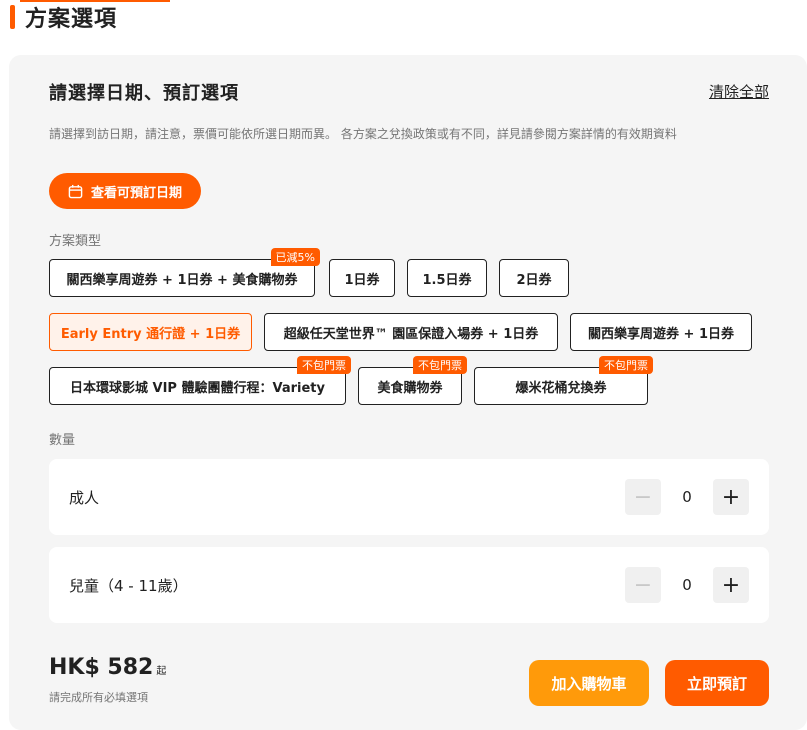 The image size is (807, 730). I want to click on plan-option-popcorn-bucket: 爆米花桶兌換券 不包門票, so click(563, 380).